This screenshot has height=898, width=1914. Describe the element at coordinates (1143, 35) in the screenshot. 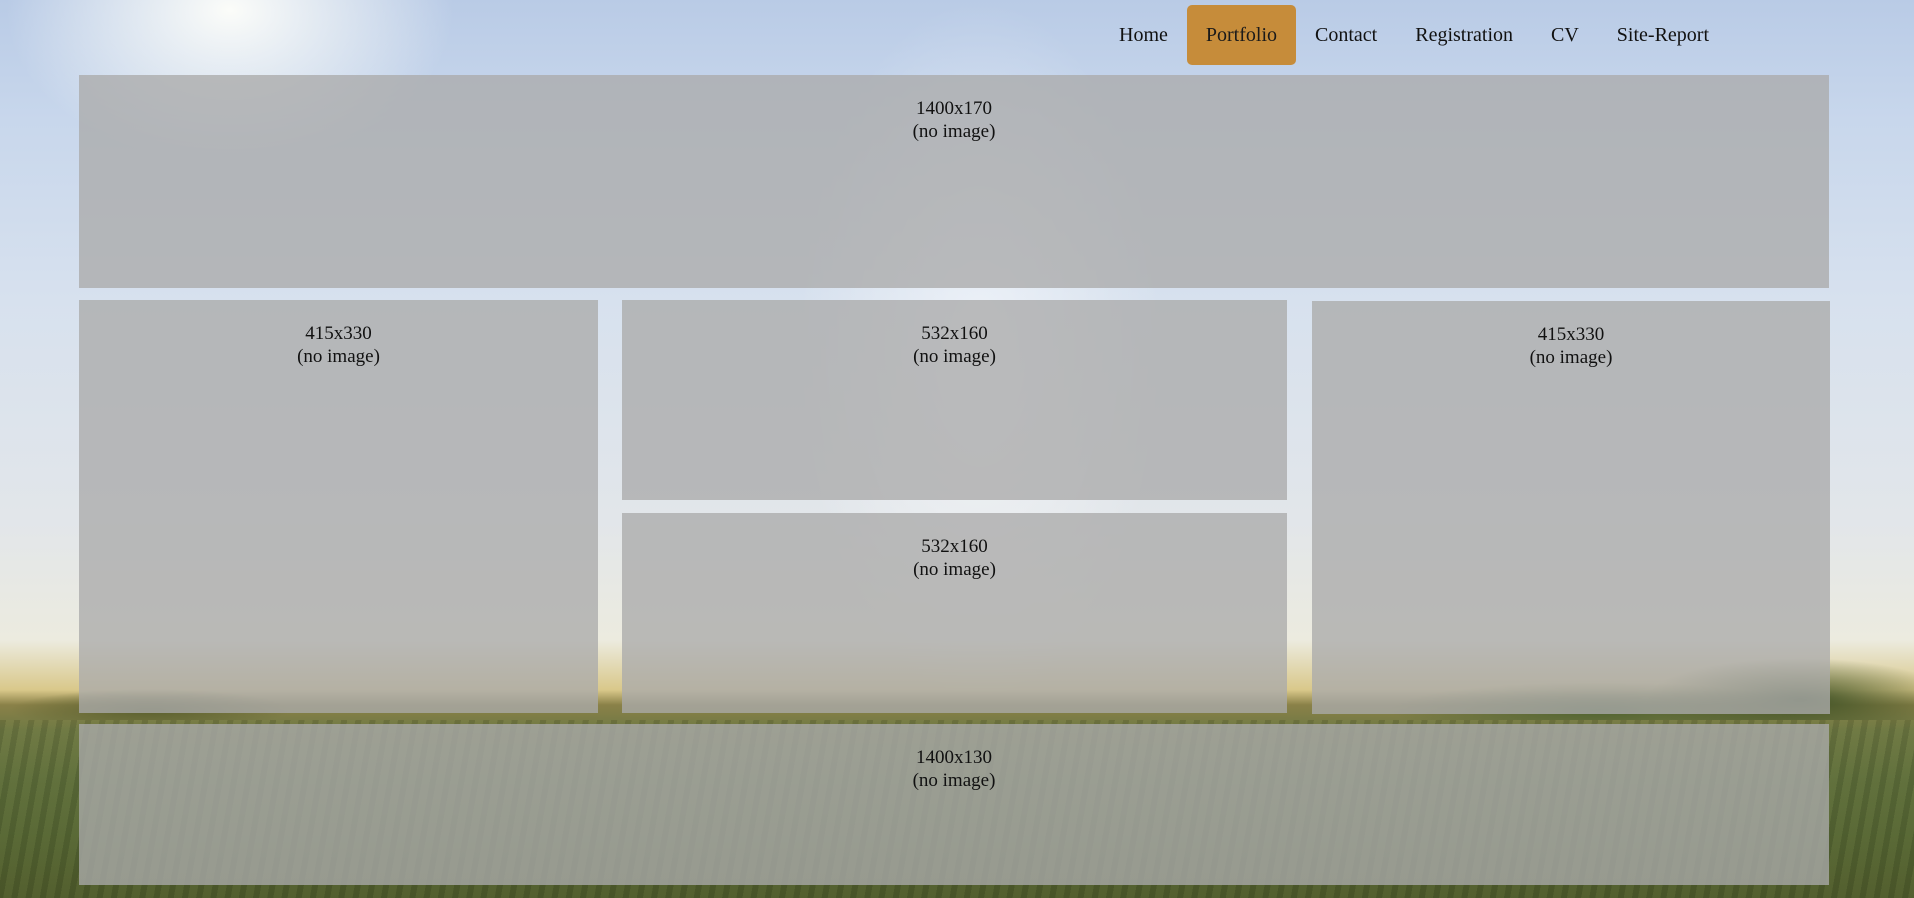

I see `nav-home: Home` at that location.